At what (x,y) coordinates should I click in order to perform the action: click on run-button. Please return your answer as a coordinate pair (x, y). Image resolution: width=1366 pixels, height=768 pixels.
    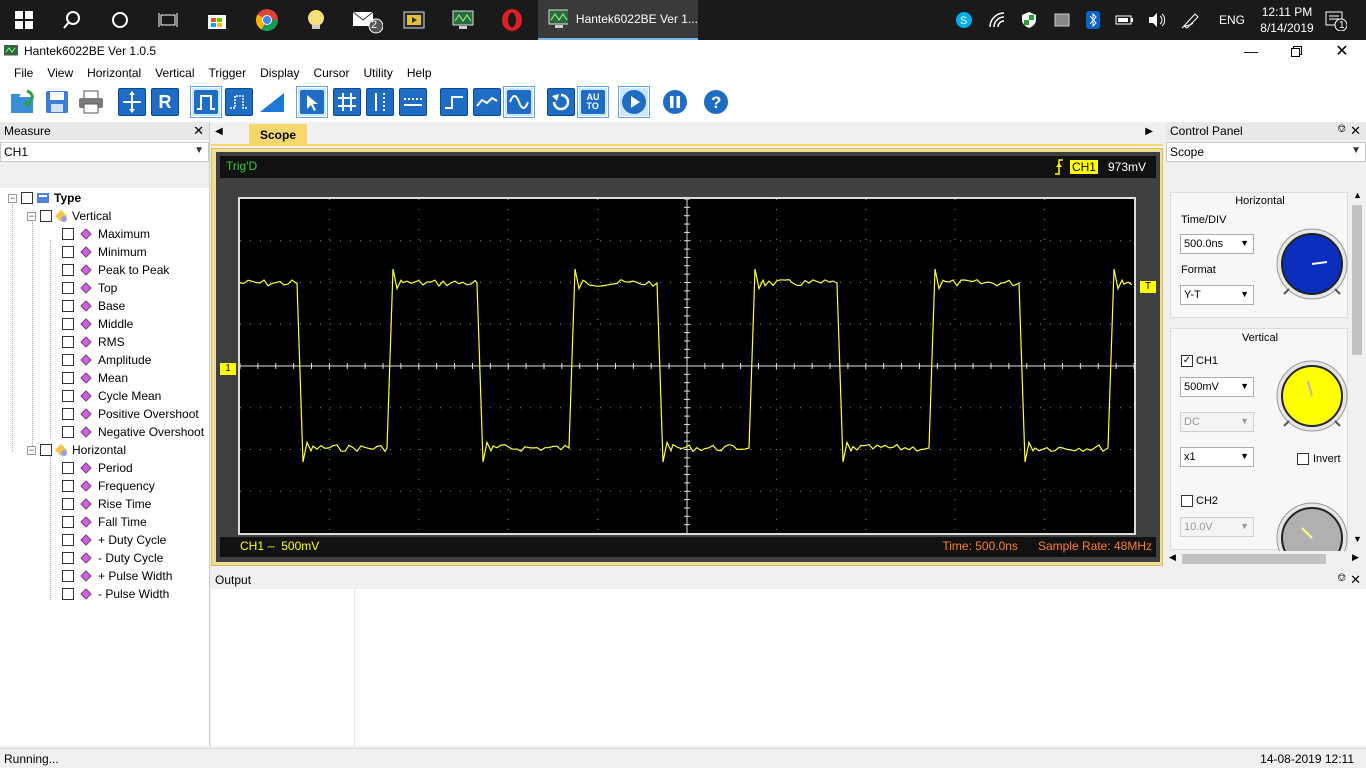
    Looking at the image, I should click on (634, 102).